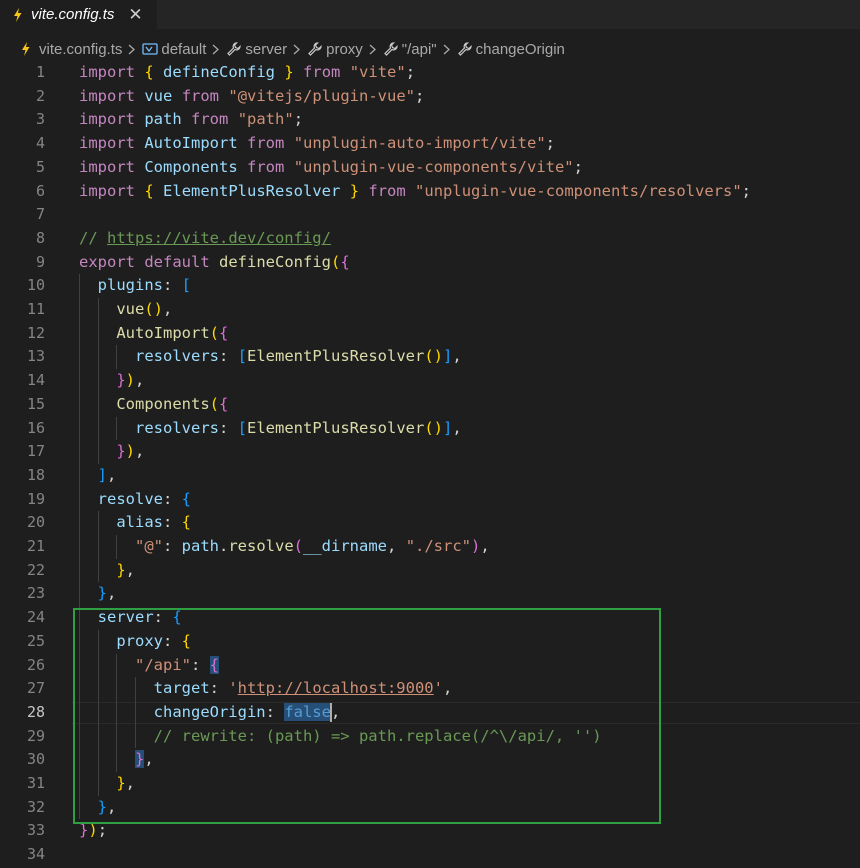 This screenshot has height=868, width=860. Describe the element at coordinates (344, 49) in the screenshot. I see `breadcrumb-item-label: proxy` at that location.